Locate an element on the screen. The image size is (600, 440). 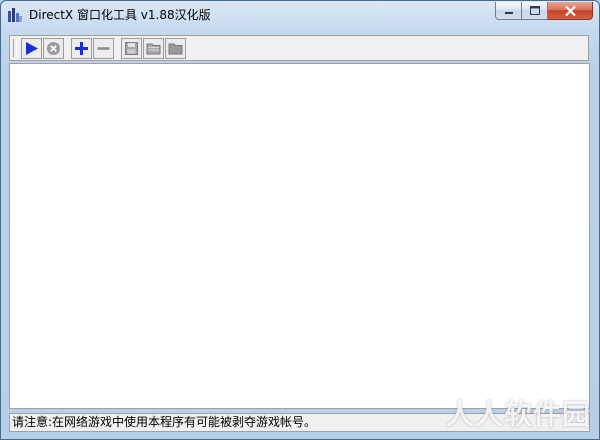
play-icon is located at coordinates (32, 48).